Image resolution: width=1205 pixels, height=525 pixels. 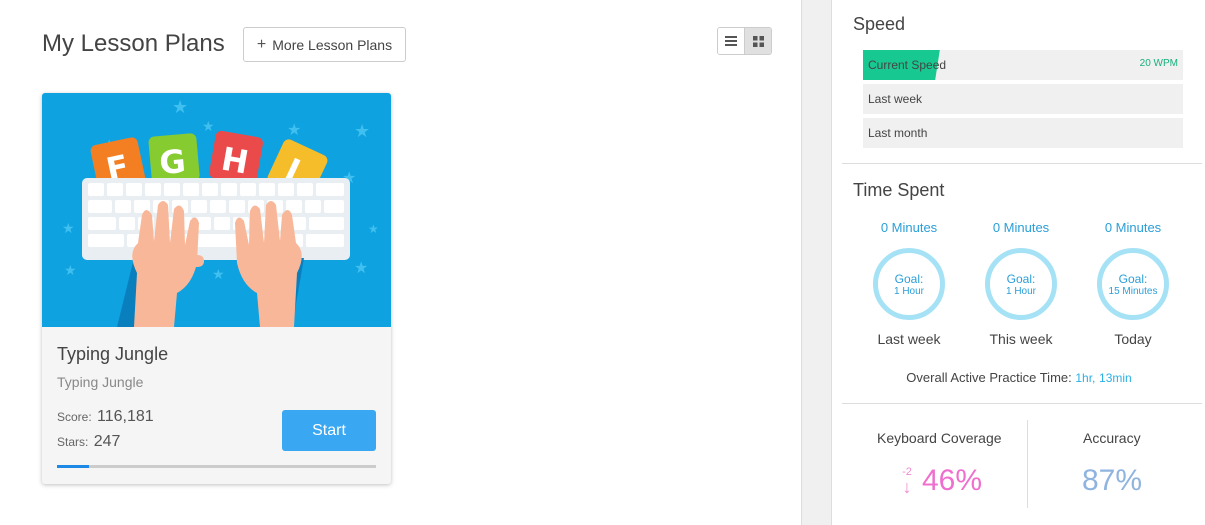 I want to click on page-title: My Lesson Plans, so click(x=133, y=43).